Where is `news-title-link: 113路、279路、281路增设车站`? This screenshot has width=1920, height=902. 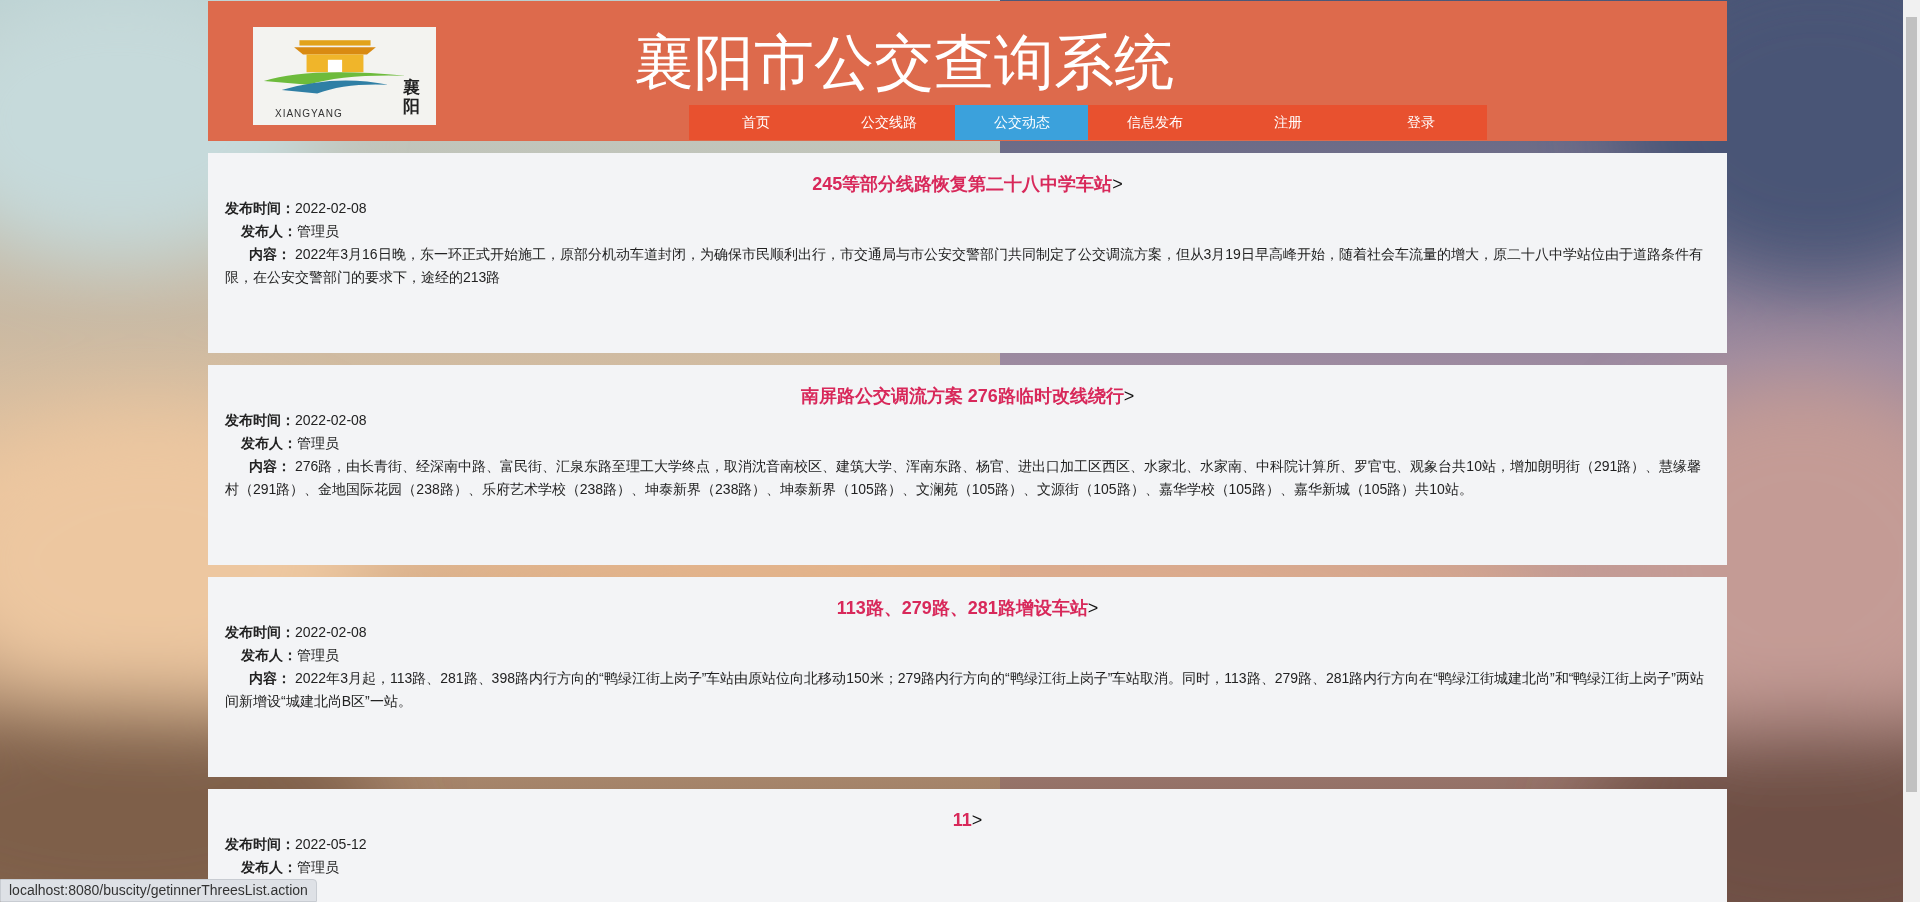
news-title-link: 113路、279路、281路增设车站 is located at coordinates (962, 608).